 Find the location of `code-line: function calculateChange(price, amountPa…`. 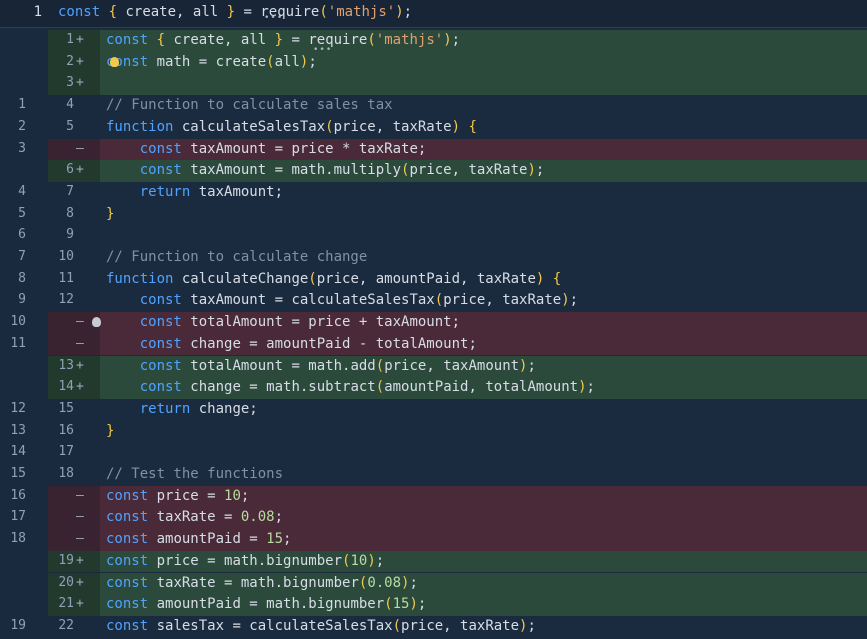

code-line: function calculateChange(price, amountPa… is located at coordinates (333, 279).